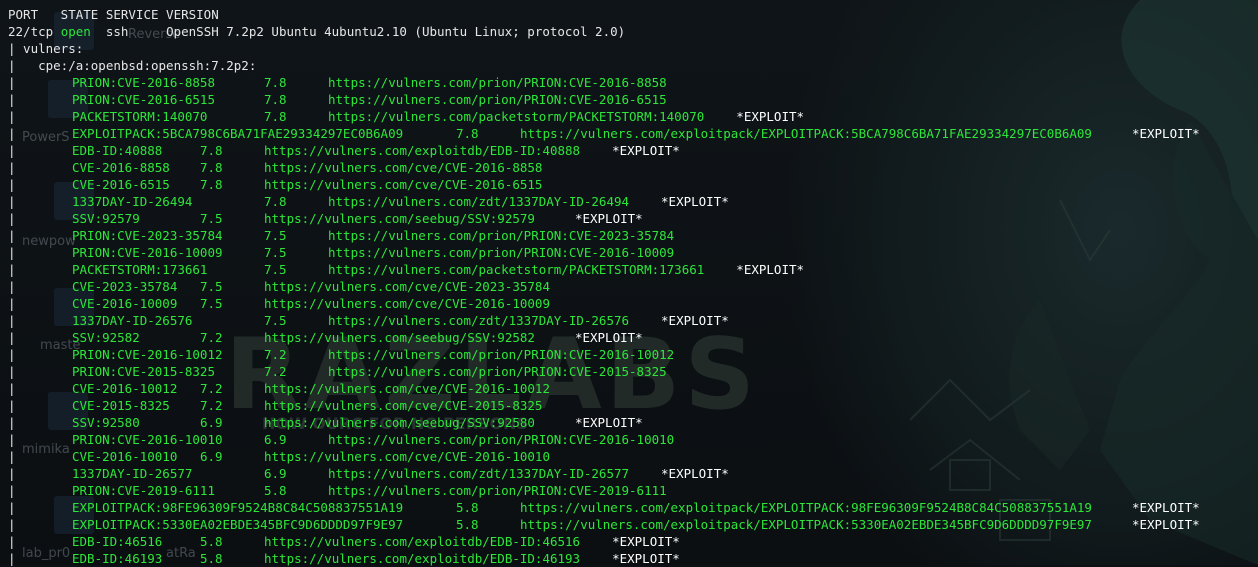  What do you see at coordinates (125, 286) in the screenshot?
I see `vuln-id: CVE-2023-35784` at bounding box center [125, 286].